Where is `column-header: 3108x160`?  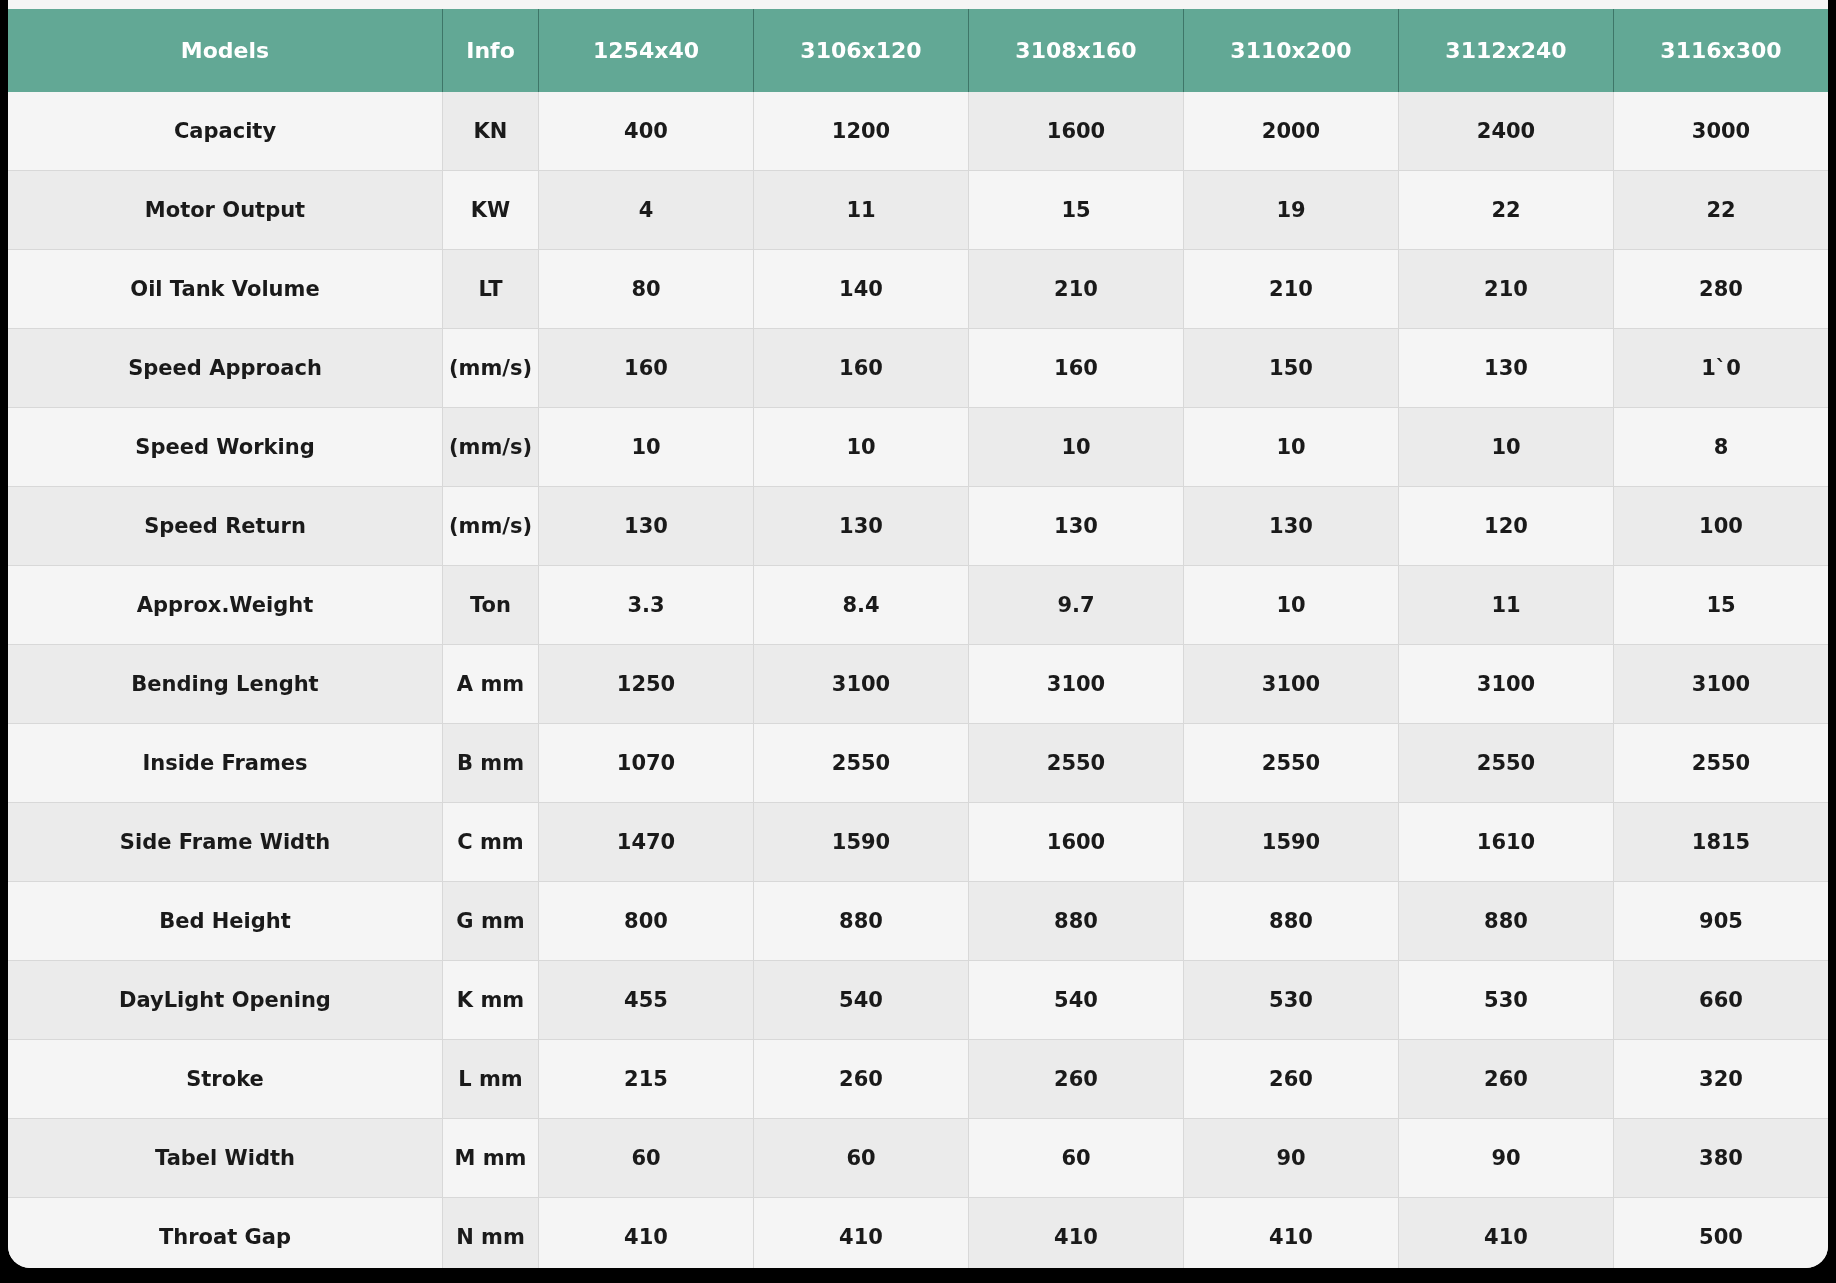
column-header: 3108x160 is located at coordinates (1075, 50).